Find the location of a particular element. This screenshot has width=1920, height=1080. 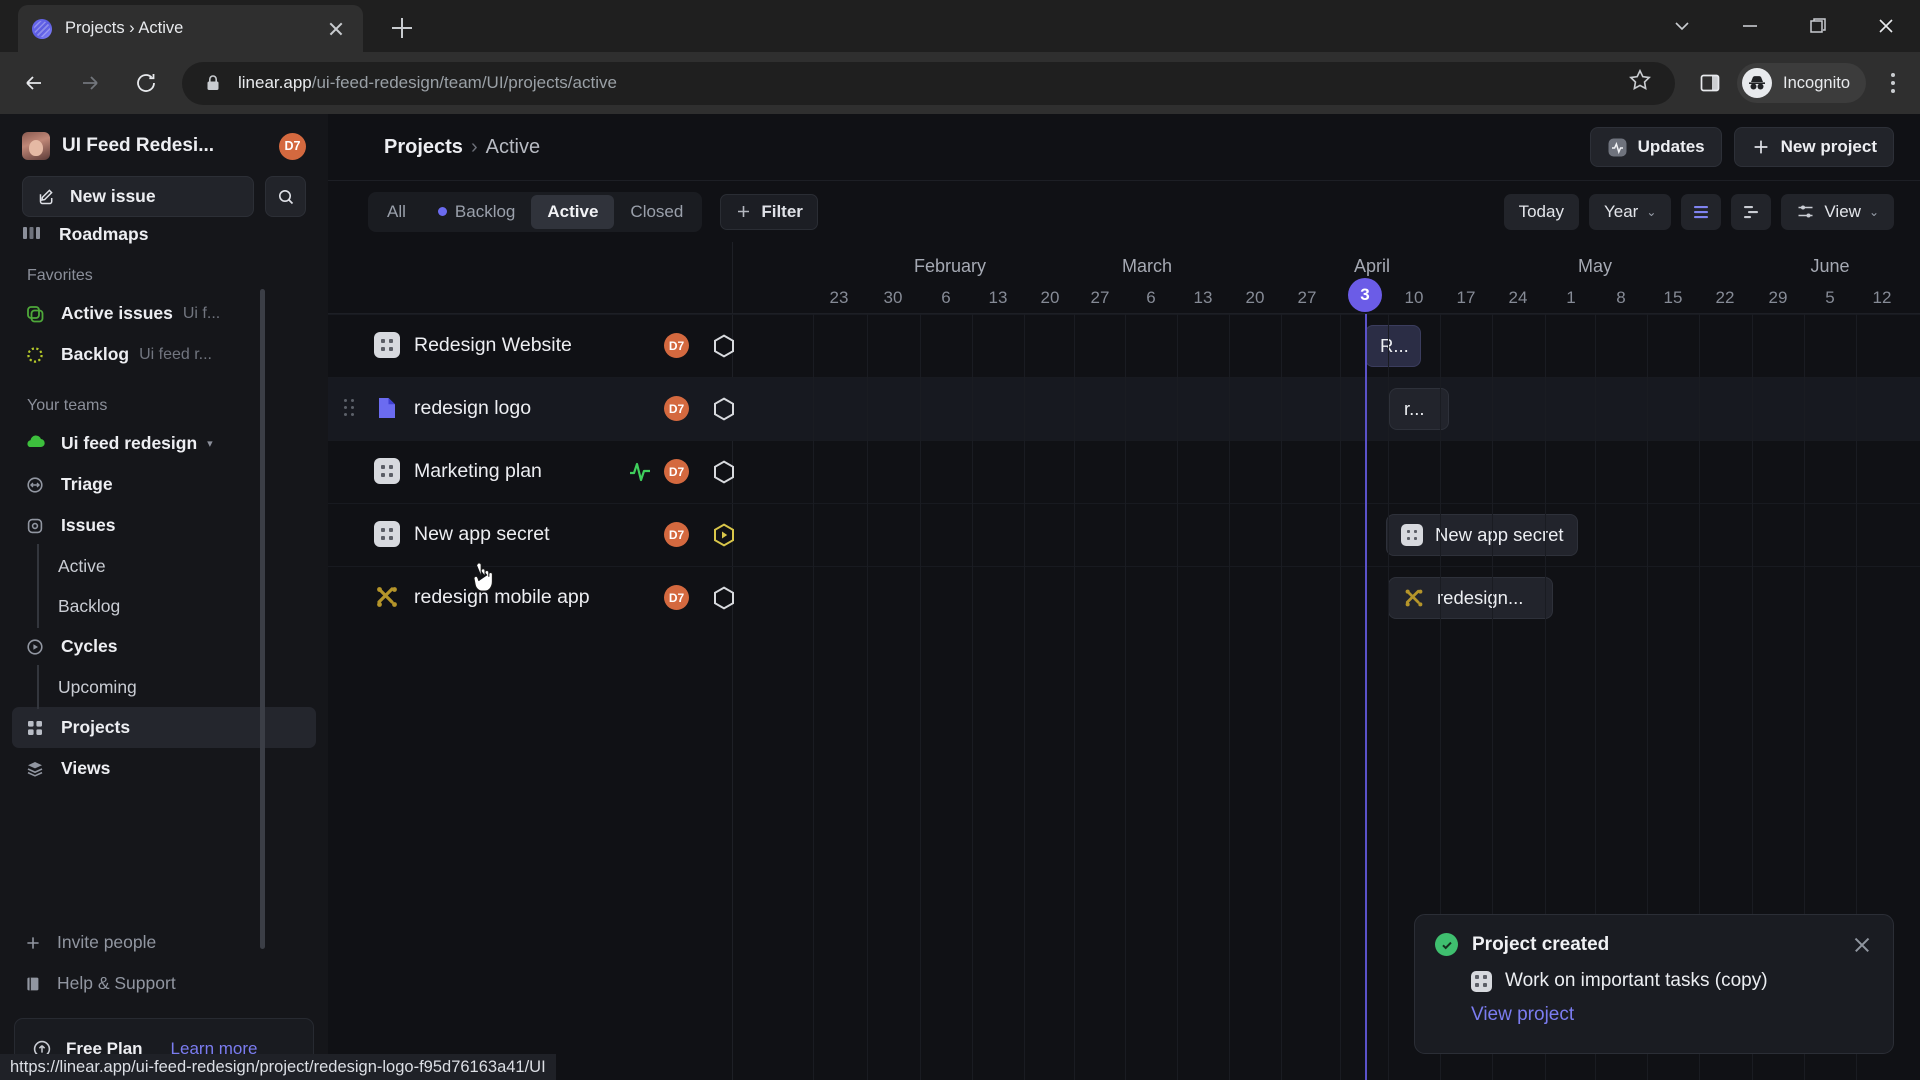

forward-icon is located at coordinates (90, 83).